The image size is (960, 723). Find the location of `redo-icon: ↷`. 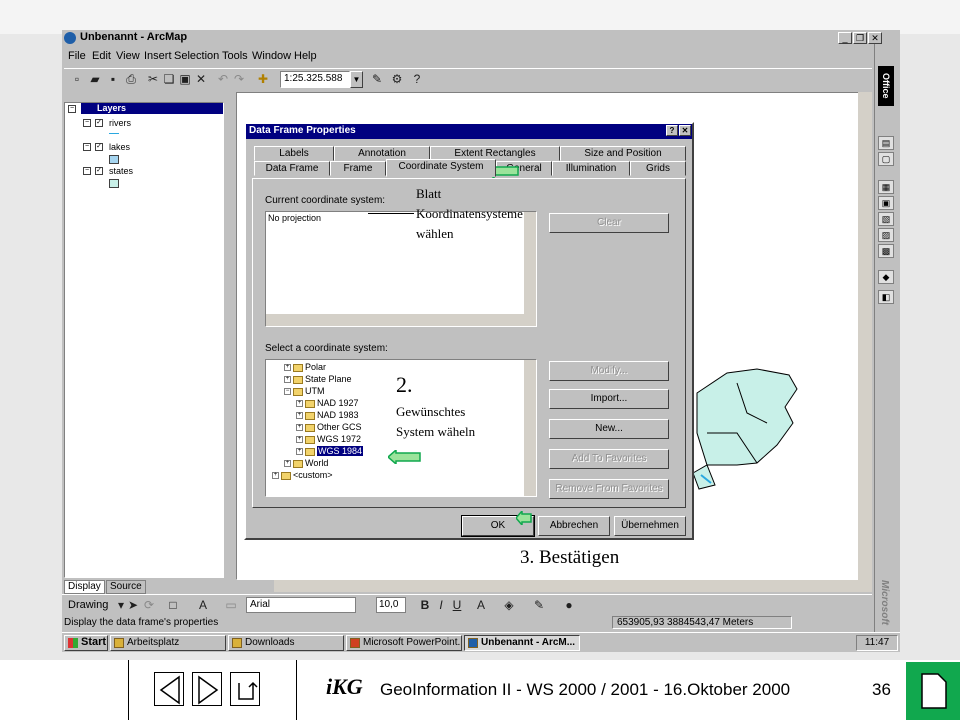

redo-icon: ↷ is located at coordinates (239, 79).